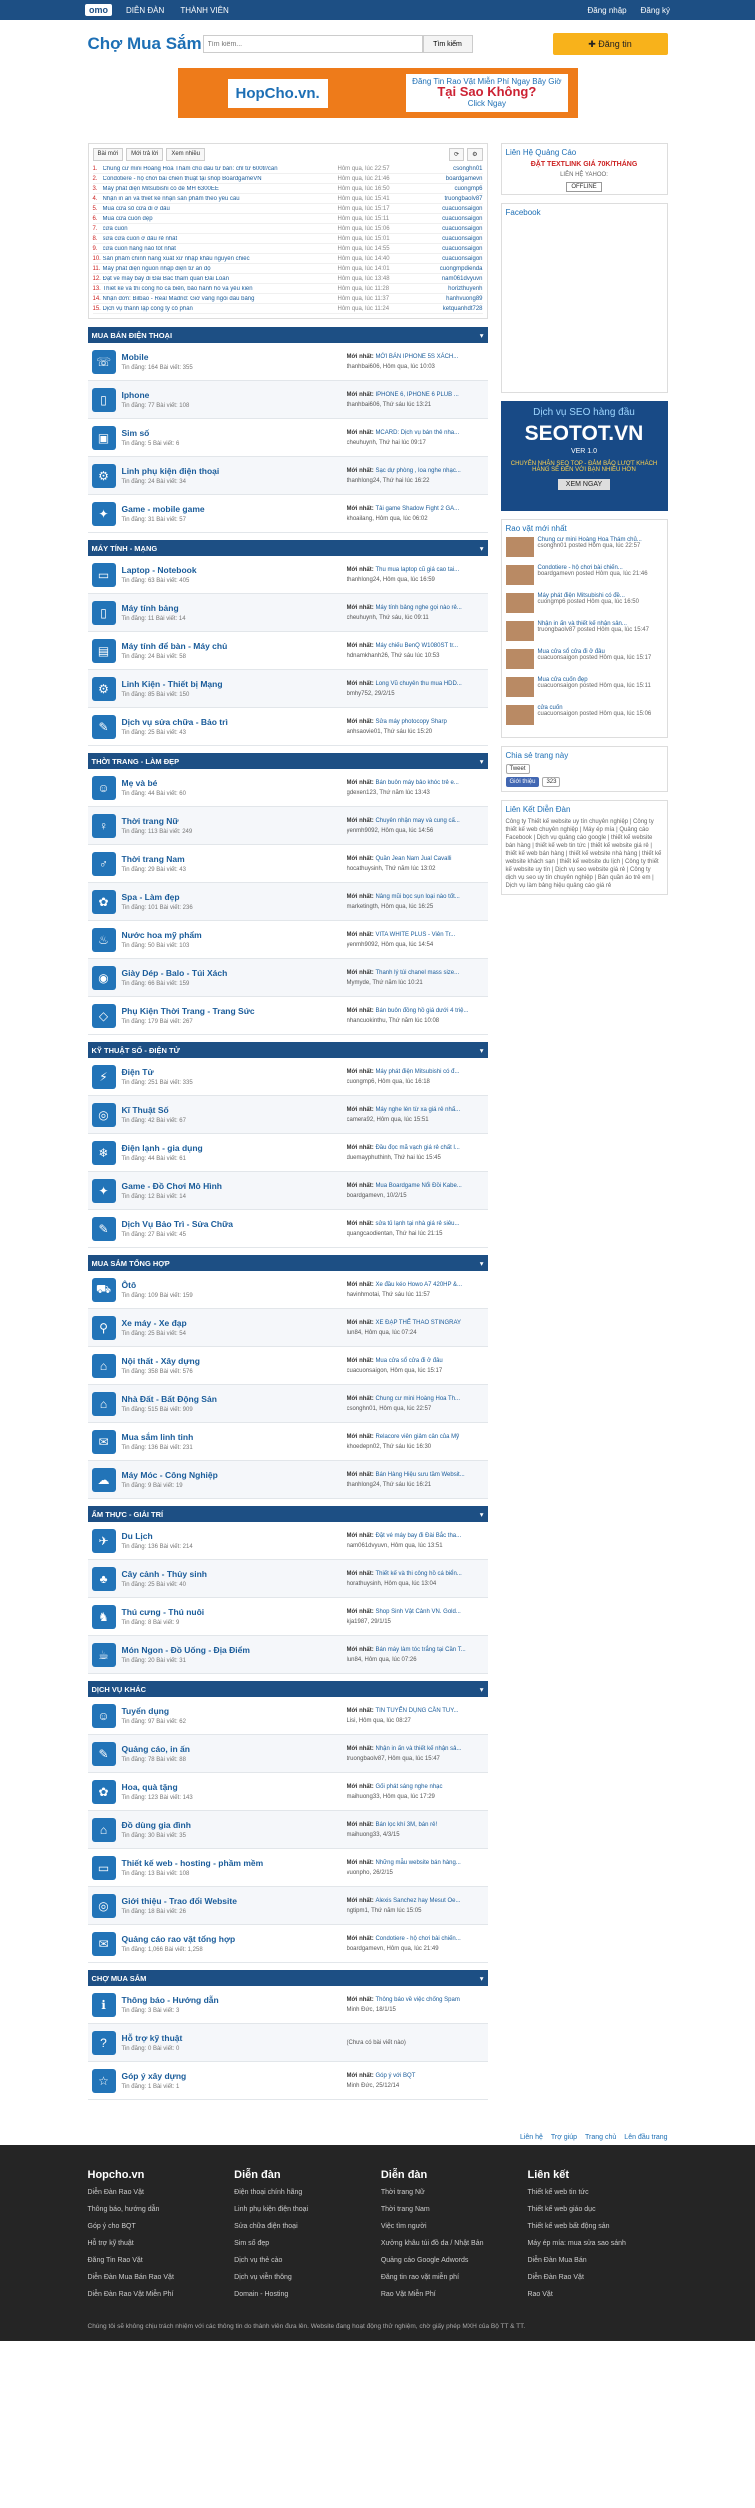 Image resolution: width=755 pixels, height=2508 pixels. Describe the element at coordinates (597, 2231) in the screenshot. I see `footer-link: Thiết kế web bất động sản` at that location.